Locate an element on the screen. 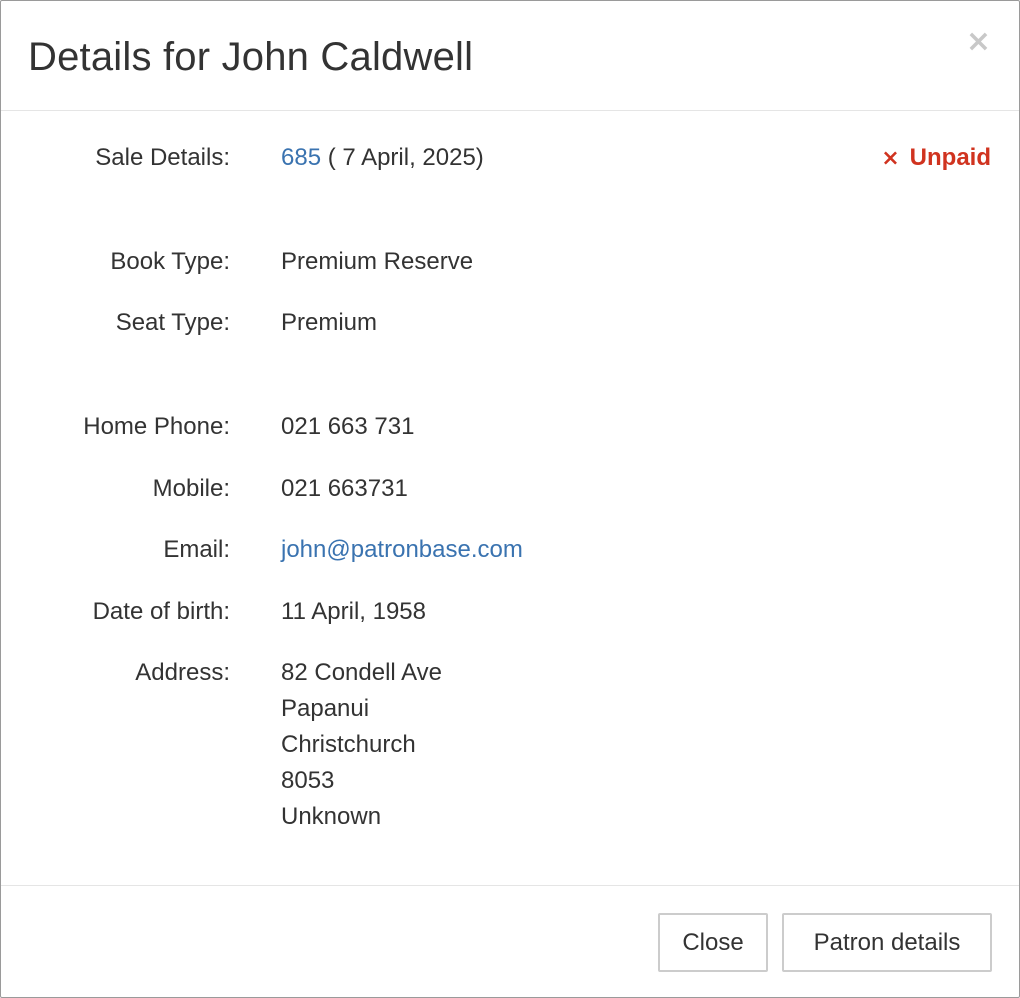 This screenshot has height=998, width=1020. close-icon: × is located at coordinates (978, 42).